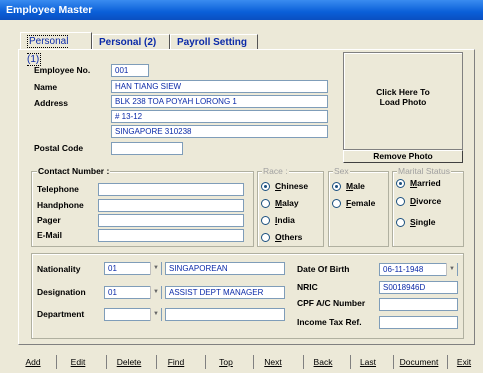 Image resolution: width=483 pixels, height=373 pixels. What do you see at coordinates (59, 269) in the screenshot?
I see `nationality-label: Nationality` at bounding box center [59, 269].